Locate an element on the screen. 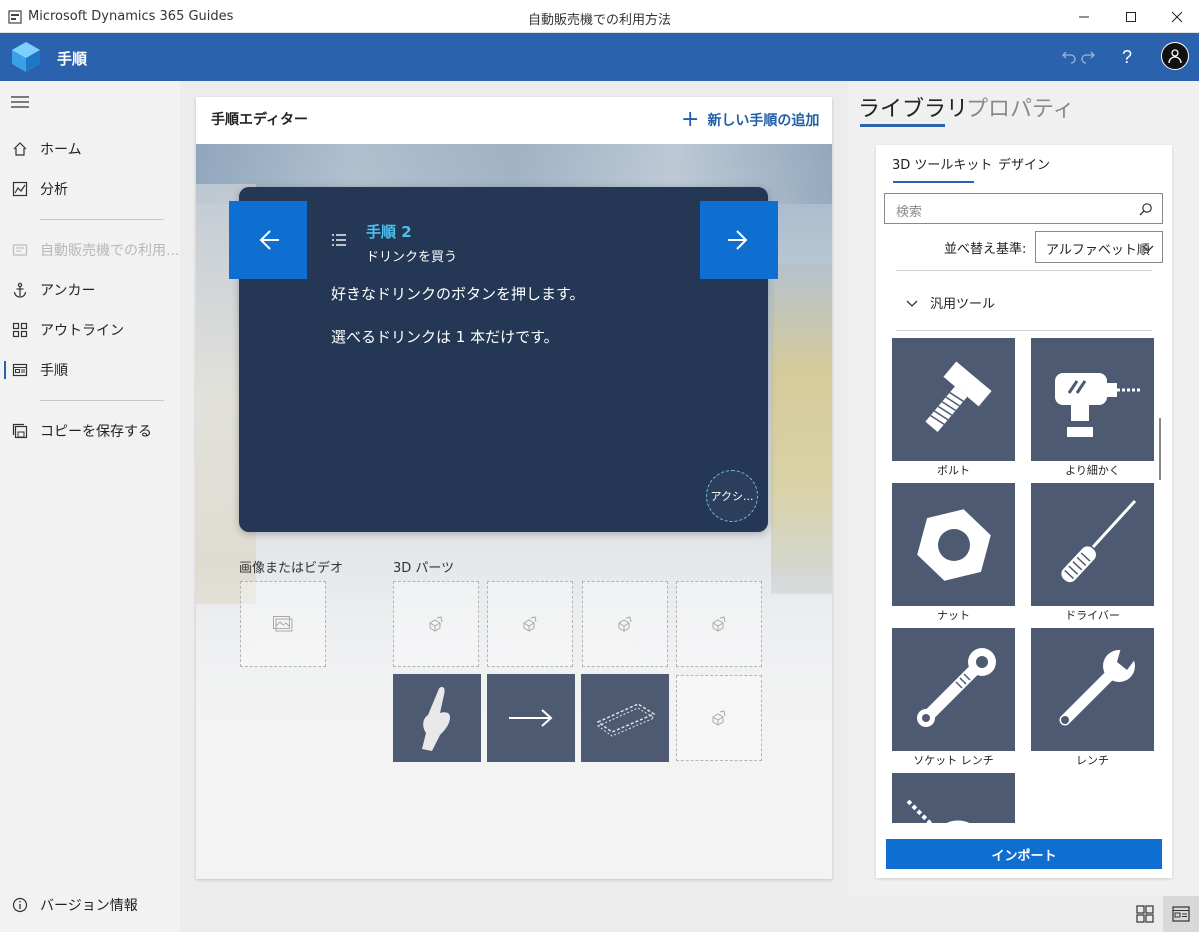 This screenshot has width=1199, height=932. step-number: 手順 2 is located at coordinates (389, 232).